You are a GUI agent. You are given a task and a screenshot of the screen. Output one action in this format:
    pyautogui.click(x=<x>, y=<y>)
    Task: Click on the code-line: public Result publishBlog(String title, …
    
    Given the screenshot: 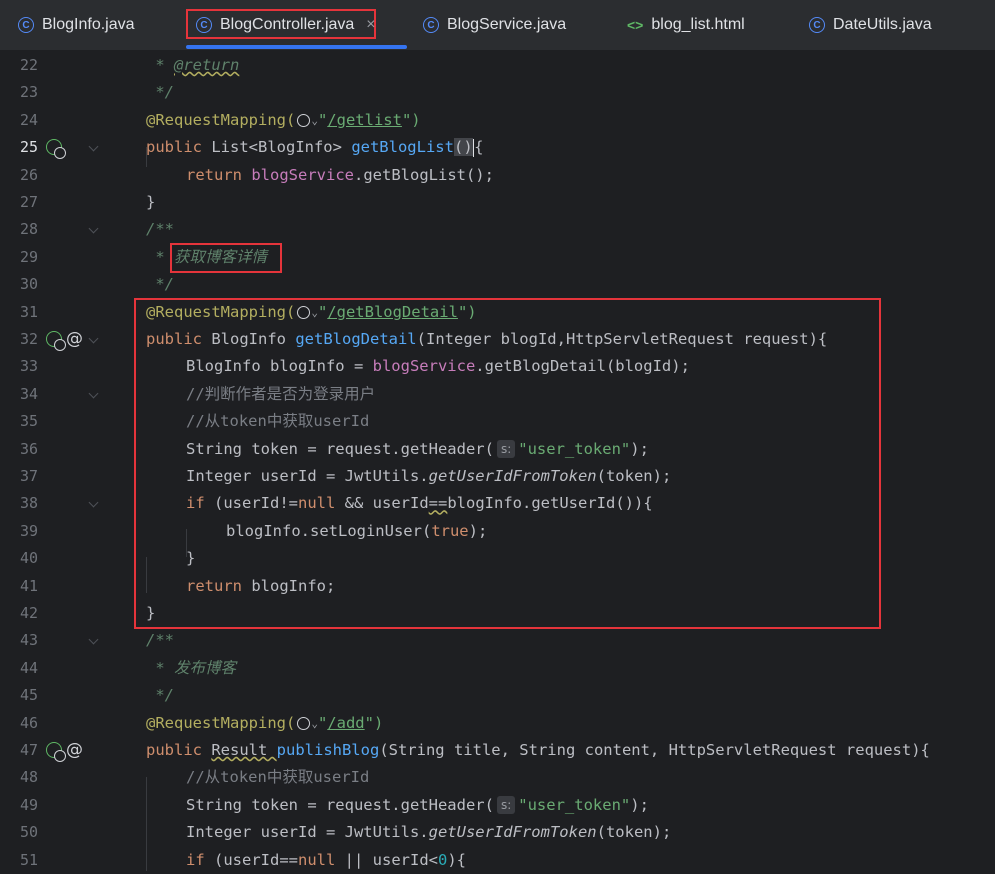 What is the action you would take?
    pyautogui.click(x=538, y=750)
    